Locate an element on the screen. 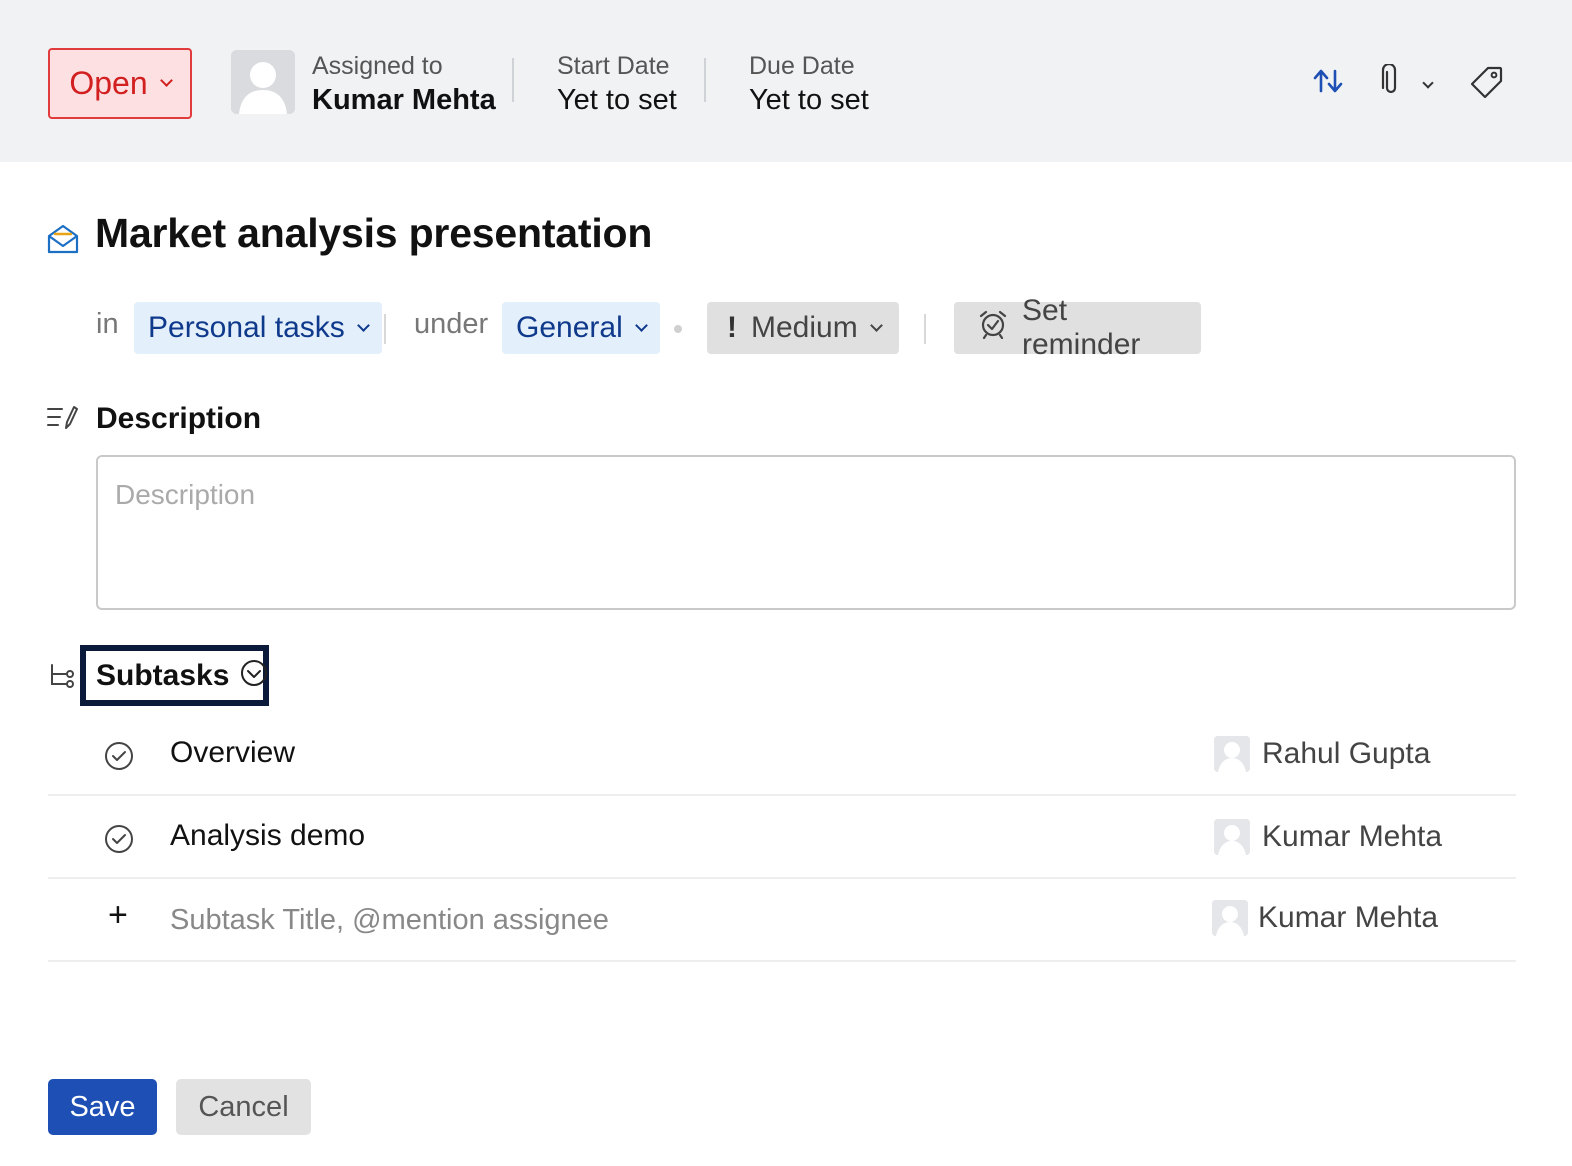 The image size is (1572, 1166). subtasks-heading: Subtasks is located at coordinates (163, 675).